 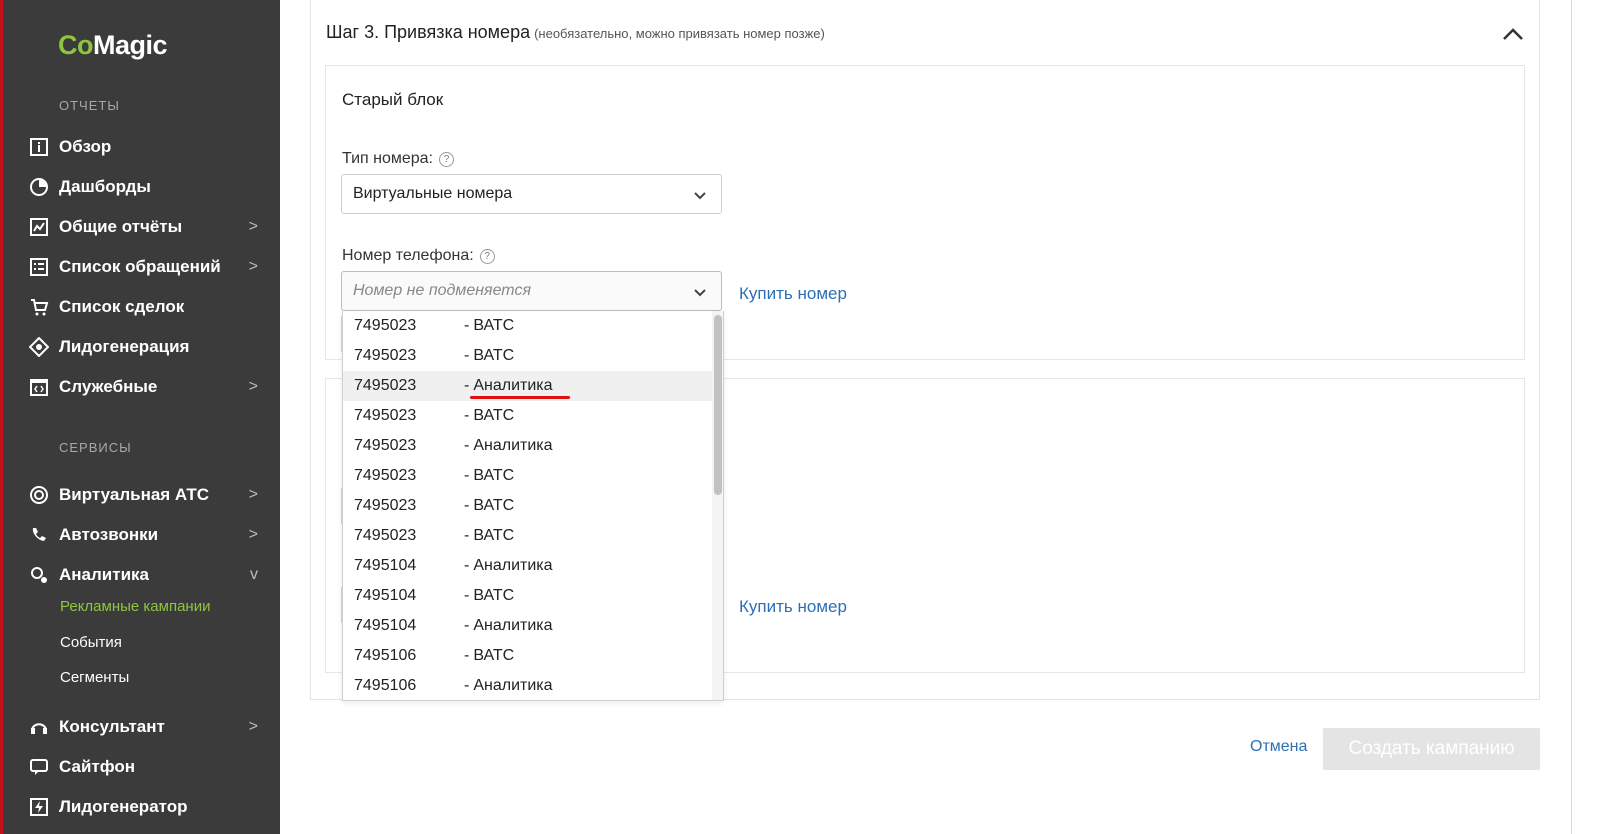 I want to click on leadgen-icon, so click(x=39, y=807).